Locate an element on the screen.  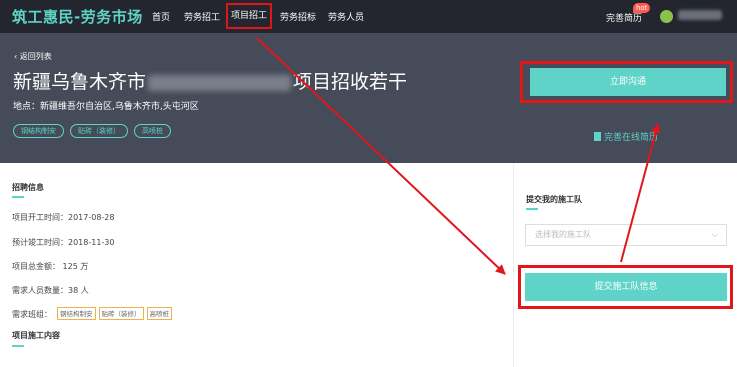
headcount-row: 需求人员数量：38 人 is located at coordinates (50, 290).